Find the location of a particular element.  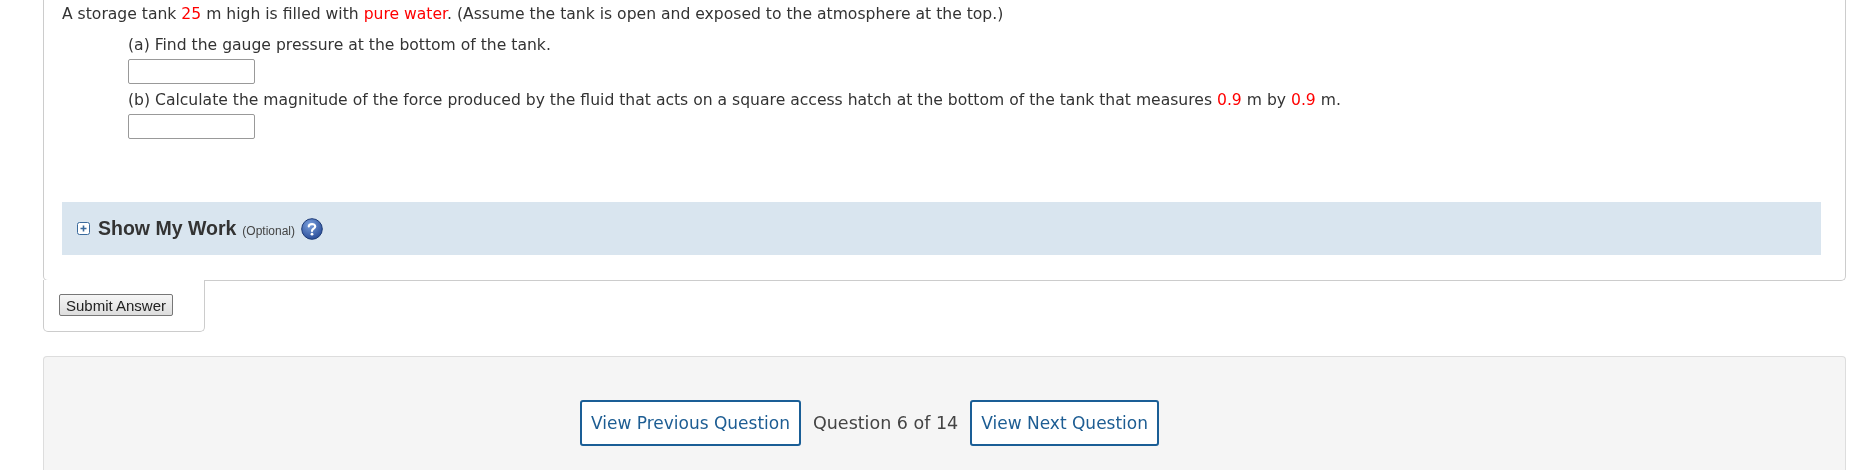

part-prompt: (b) Calculate the magnitude of the force produced by the fluid that acts on a square access hatch at the bottom of the tank that measures 0.9 m by 0.9 m. is located at coordinates (735, 100).